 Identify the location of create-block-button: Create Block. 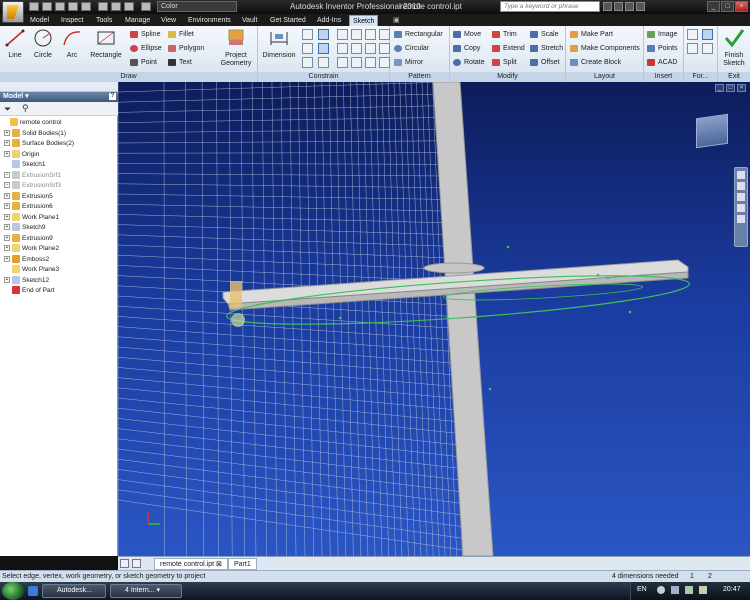
(595, 62).